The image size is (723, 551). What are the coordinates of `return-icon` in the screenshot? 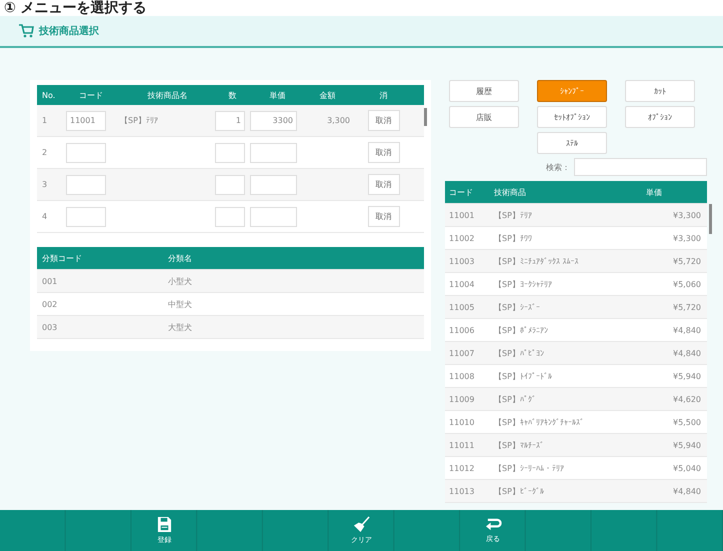 It's located at (493, 524).